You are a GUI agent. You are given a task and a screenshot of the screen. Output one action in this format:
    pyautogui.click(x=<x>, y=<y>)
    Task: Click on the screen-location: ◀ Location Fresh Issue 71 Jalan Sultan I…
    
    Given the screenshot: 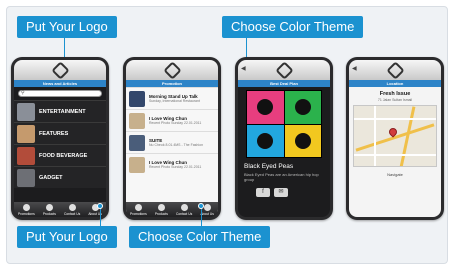 What is the action you would take?
    pyautogui.click(x=395, y=138)
    